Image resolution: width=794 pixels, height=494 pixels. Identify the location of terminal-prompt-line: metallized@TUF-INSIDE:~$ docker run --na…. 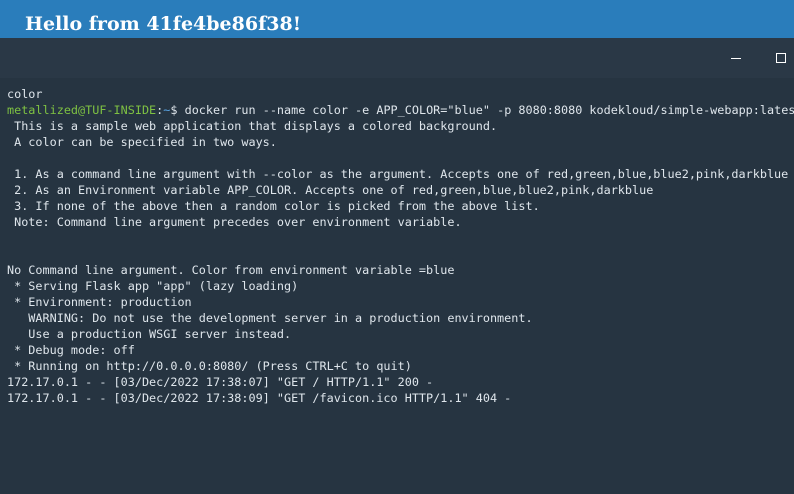
(400, 110).